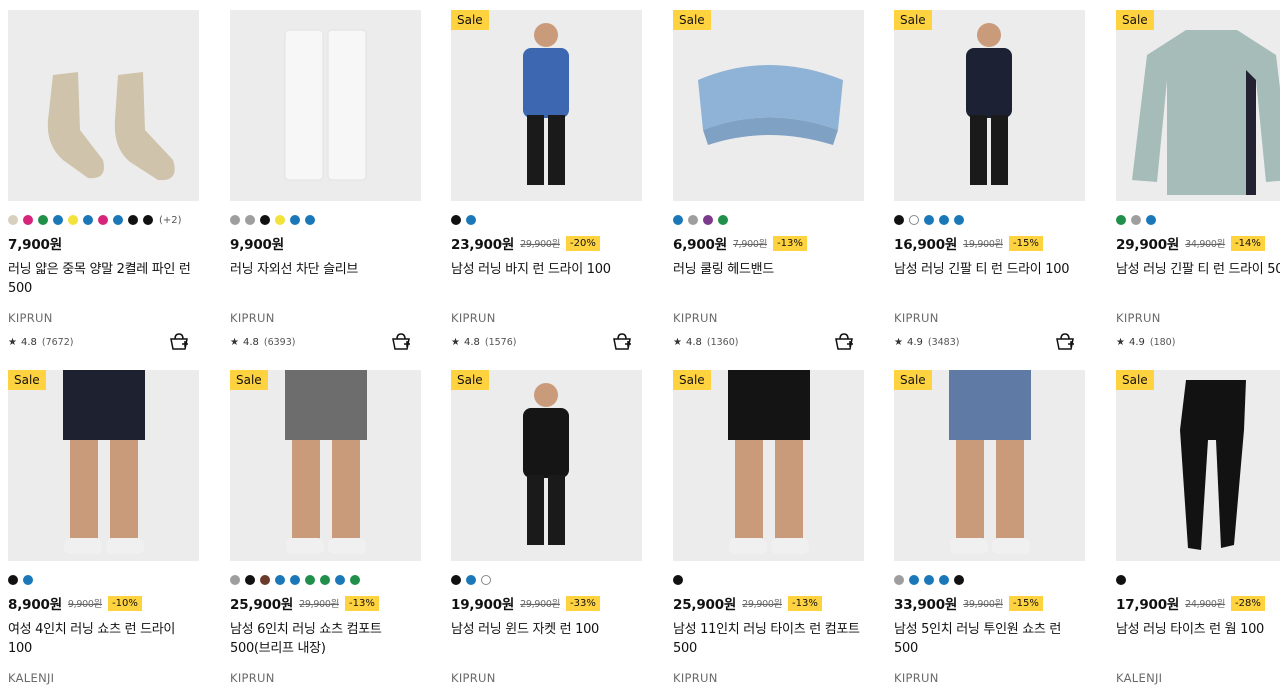 This screenshot has height=685, width=1280. What do you see at coordinates (326, 269) in the screenshot?
I see `product-name: 러닝 자외선 차단 슬리브` at bounding box center [326, 269].